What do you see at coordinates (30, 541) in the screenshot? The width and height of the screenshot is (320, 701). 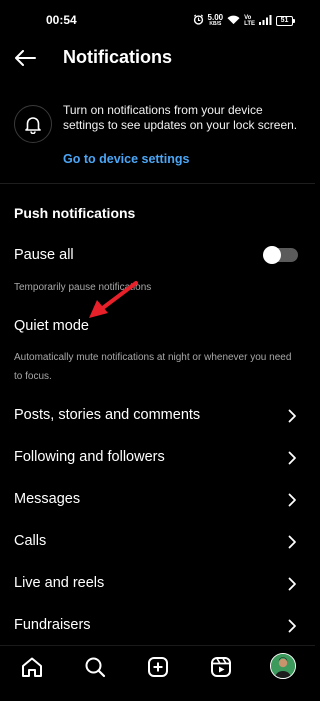 I see `row-label: Calls` at bounding box center [30, 541].